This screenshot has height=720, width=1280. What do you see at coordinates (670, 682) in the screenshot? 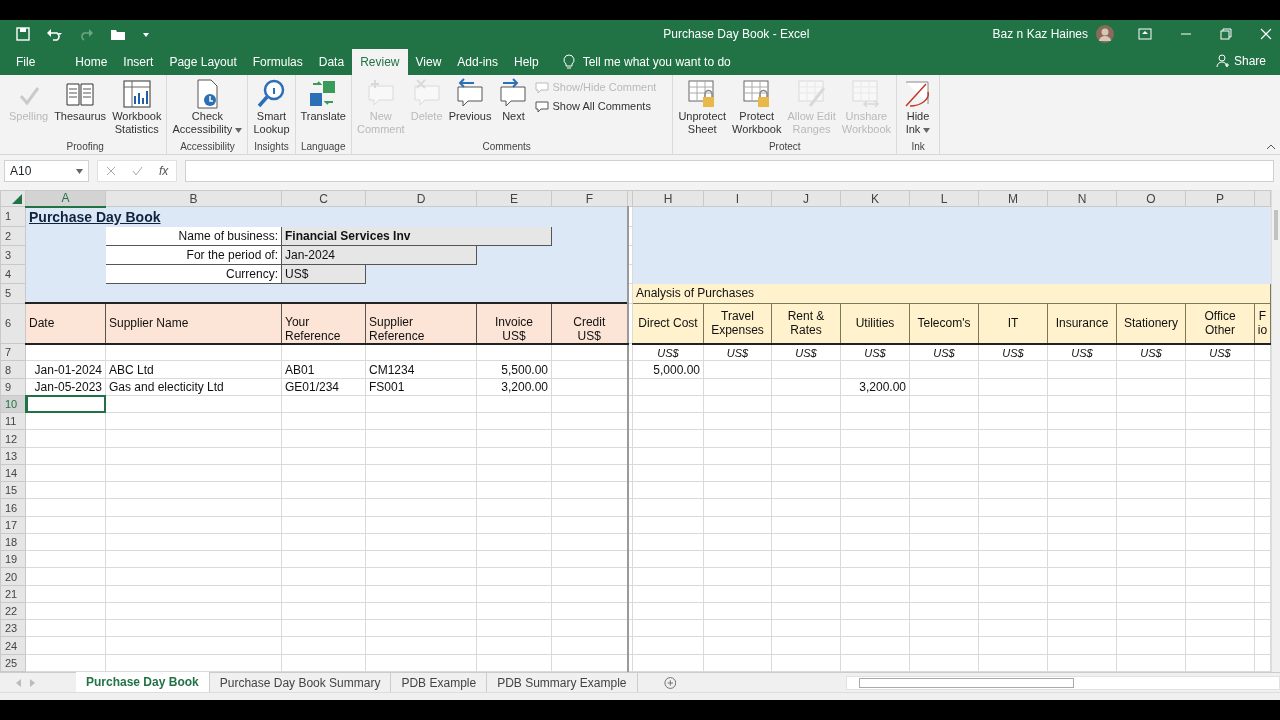
I see `add-sheet-icon` at bounding box center [670, 682].